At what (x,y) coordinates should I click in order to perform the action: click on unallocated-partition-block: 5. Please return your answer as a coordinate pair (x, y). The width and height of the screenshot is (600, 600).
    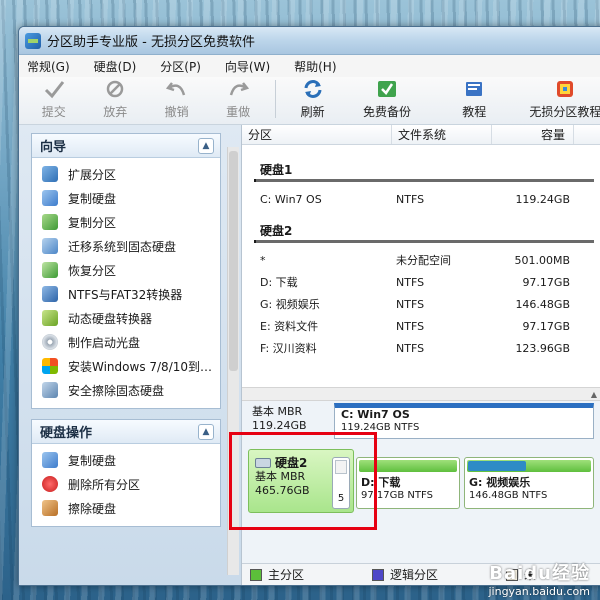
    Looking at the image, I should click on (341, 483).